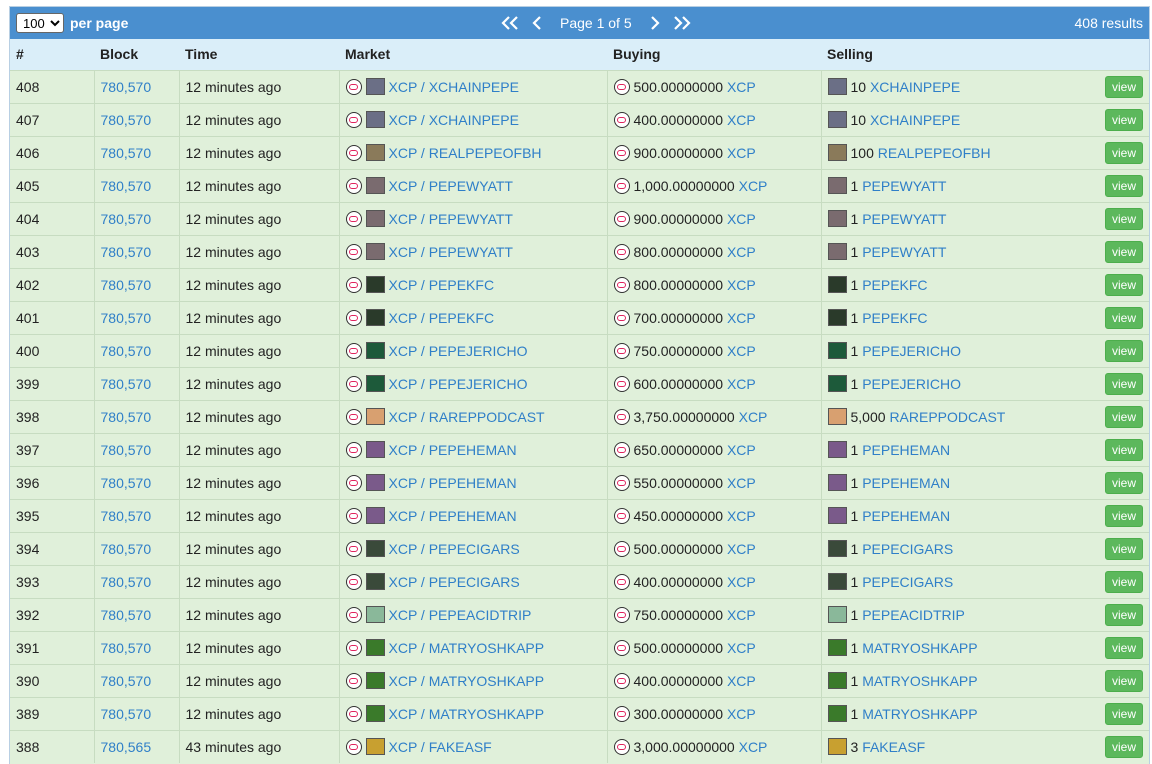 This screenshot has height=764, width=1152. Describe the element at coordinates (894, 285) in the screenshot. I see `selling-asset-link: PEPEKFC` at that location.